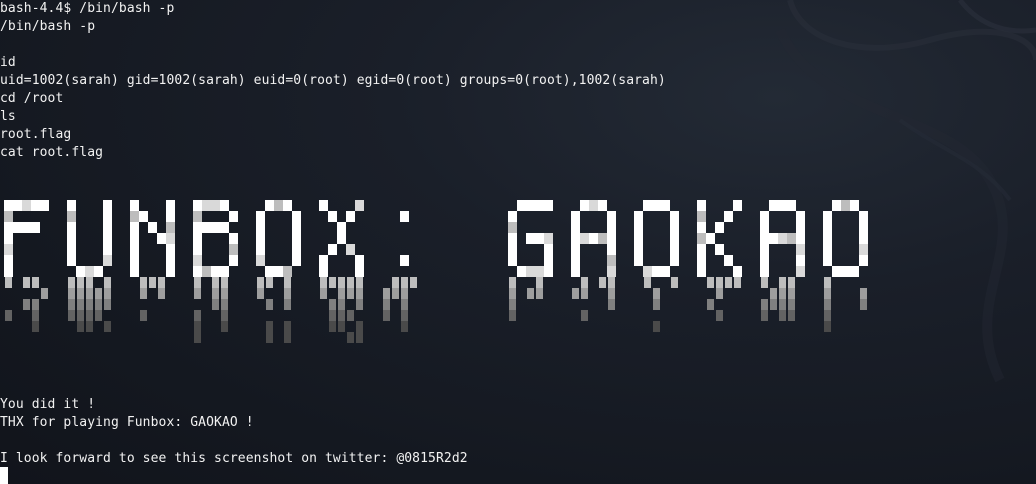  What do you see at coordinates (278, 271) in the screenshot?
I see `banner-letter-o` at bounding box center [278, 271].